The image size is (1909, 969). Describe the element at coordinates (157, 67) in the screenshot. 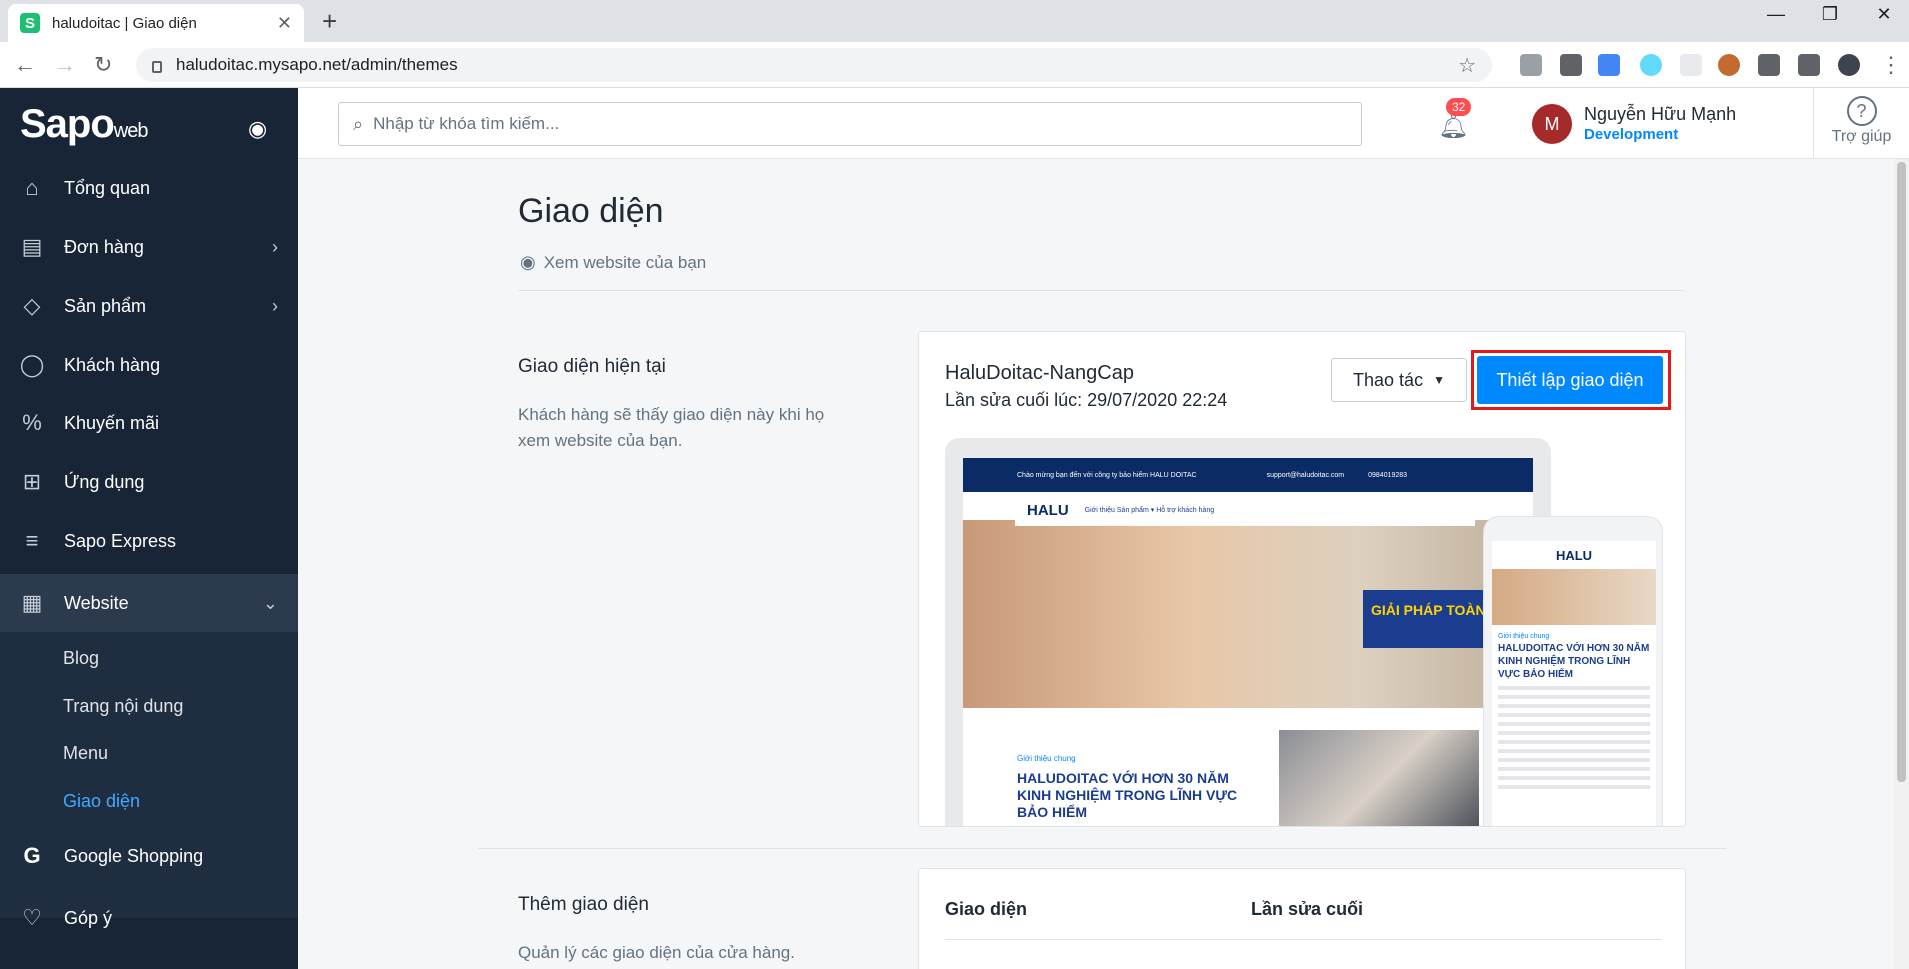

I see `lock-icon` at that location.